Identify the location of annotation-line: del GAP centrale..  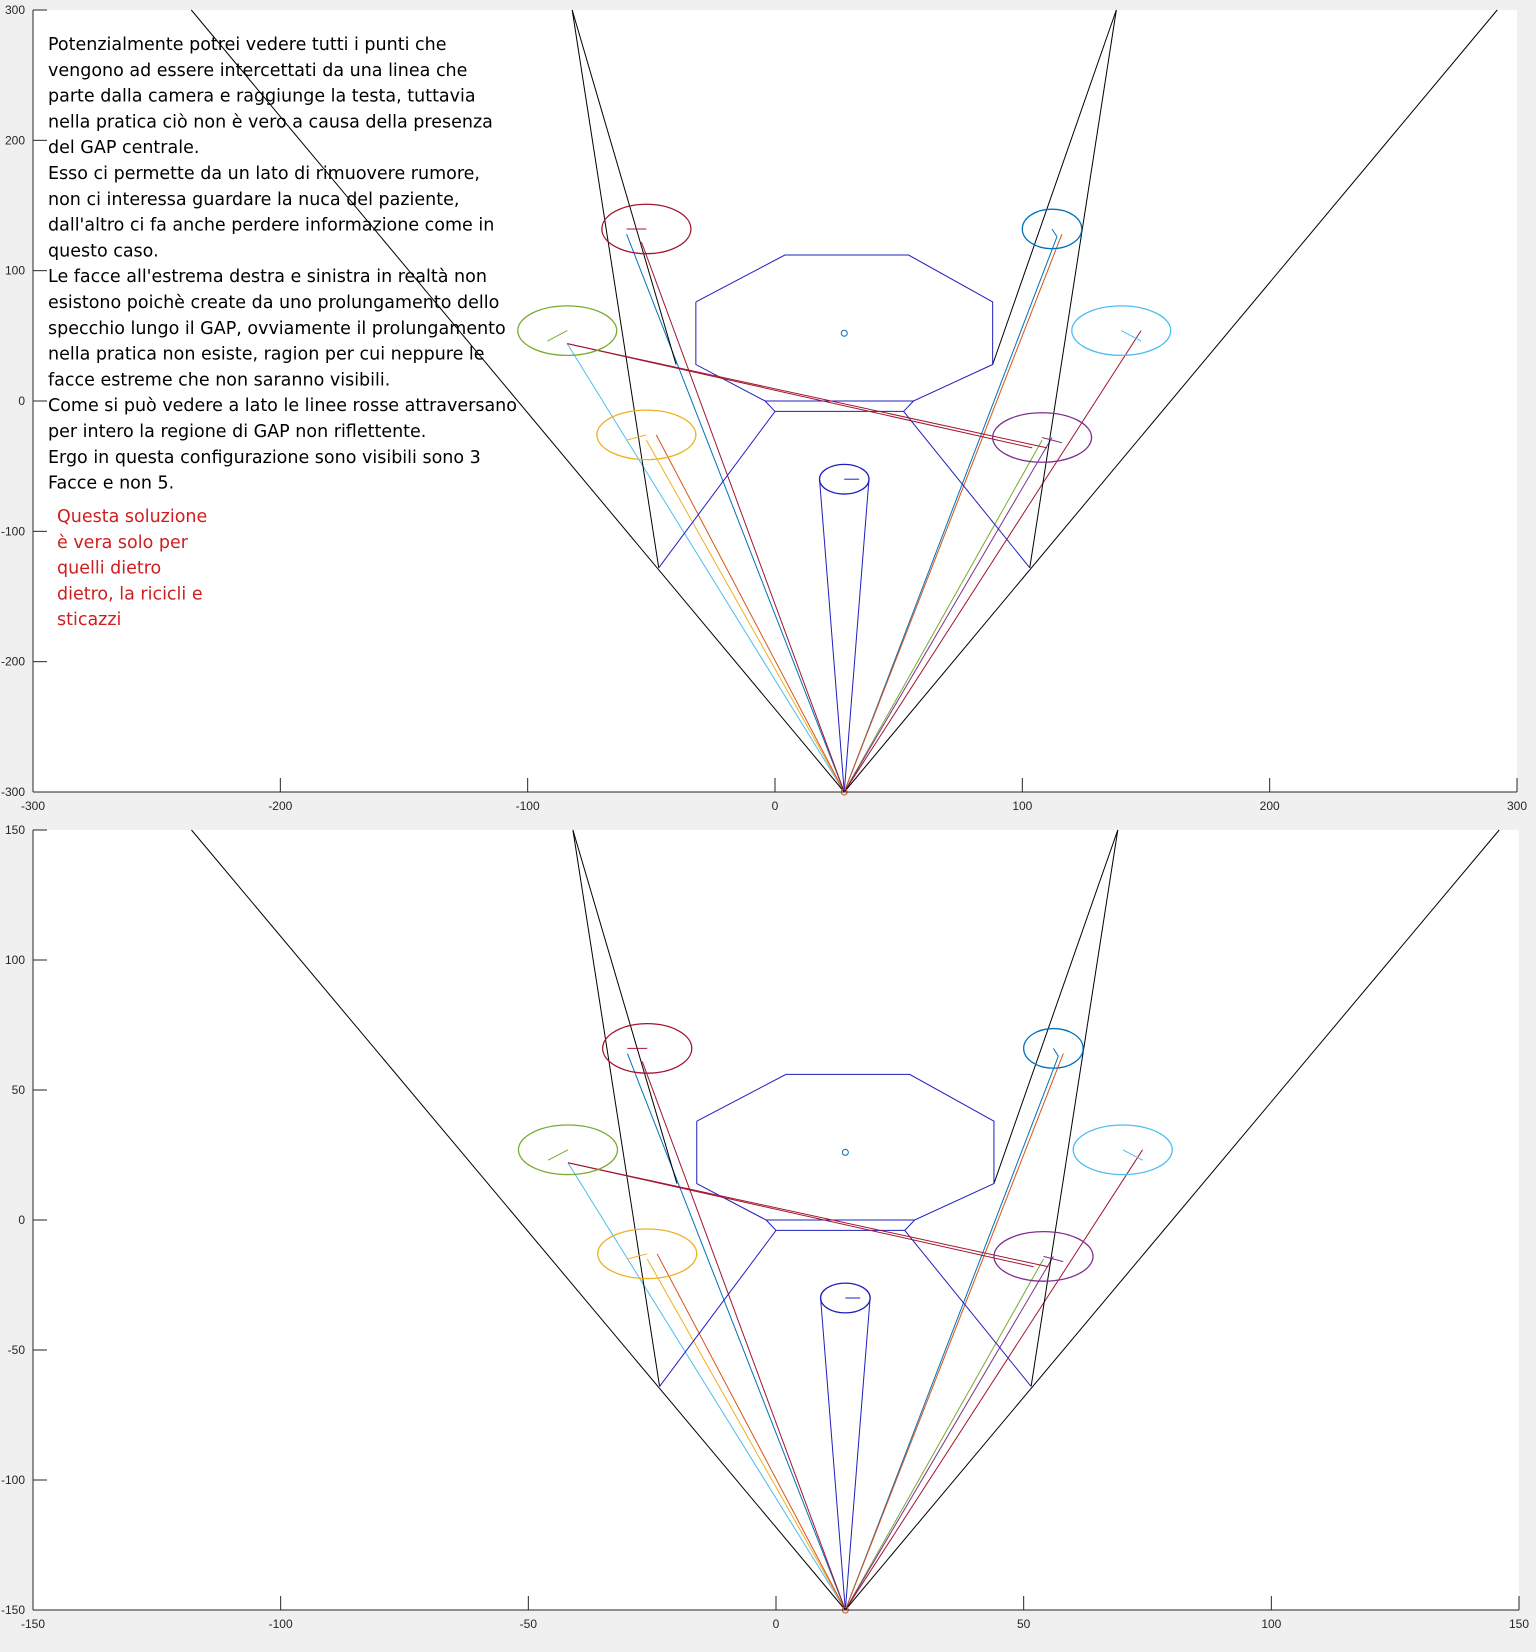
(123, 148).